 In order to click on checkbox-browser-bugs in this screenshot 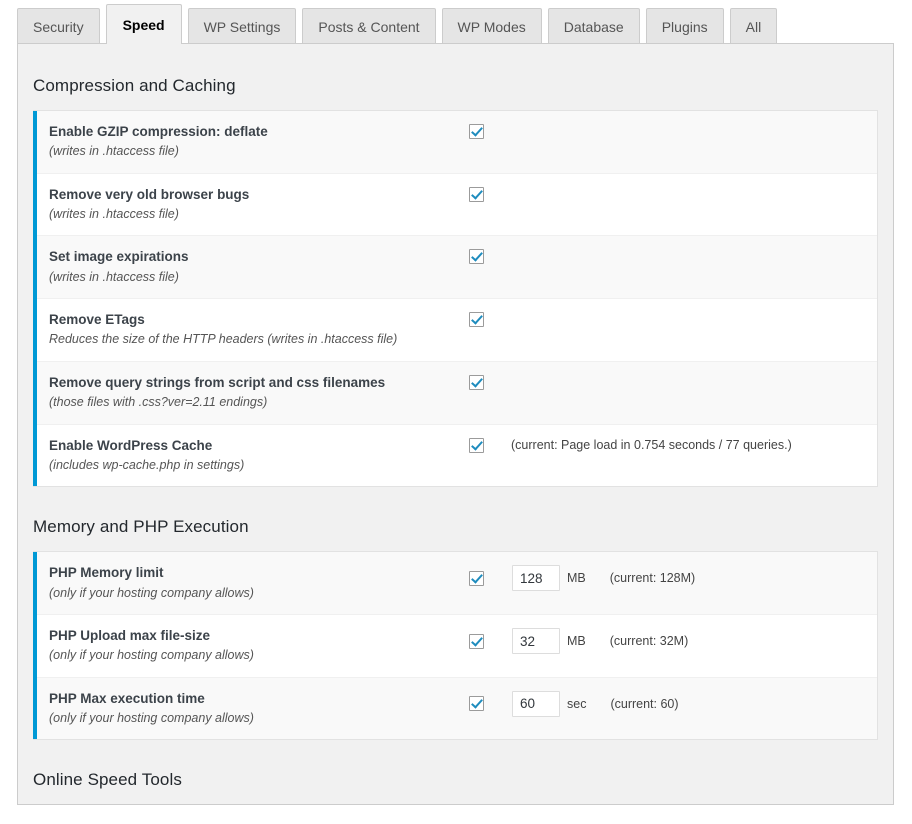, I will do `click(476, 194)`.